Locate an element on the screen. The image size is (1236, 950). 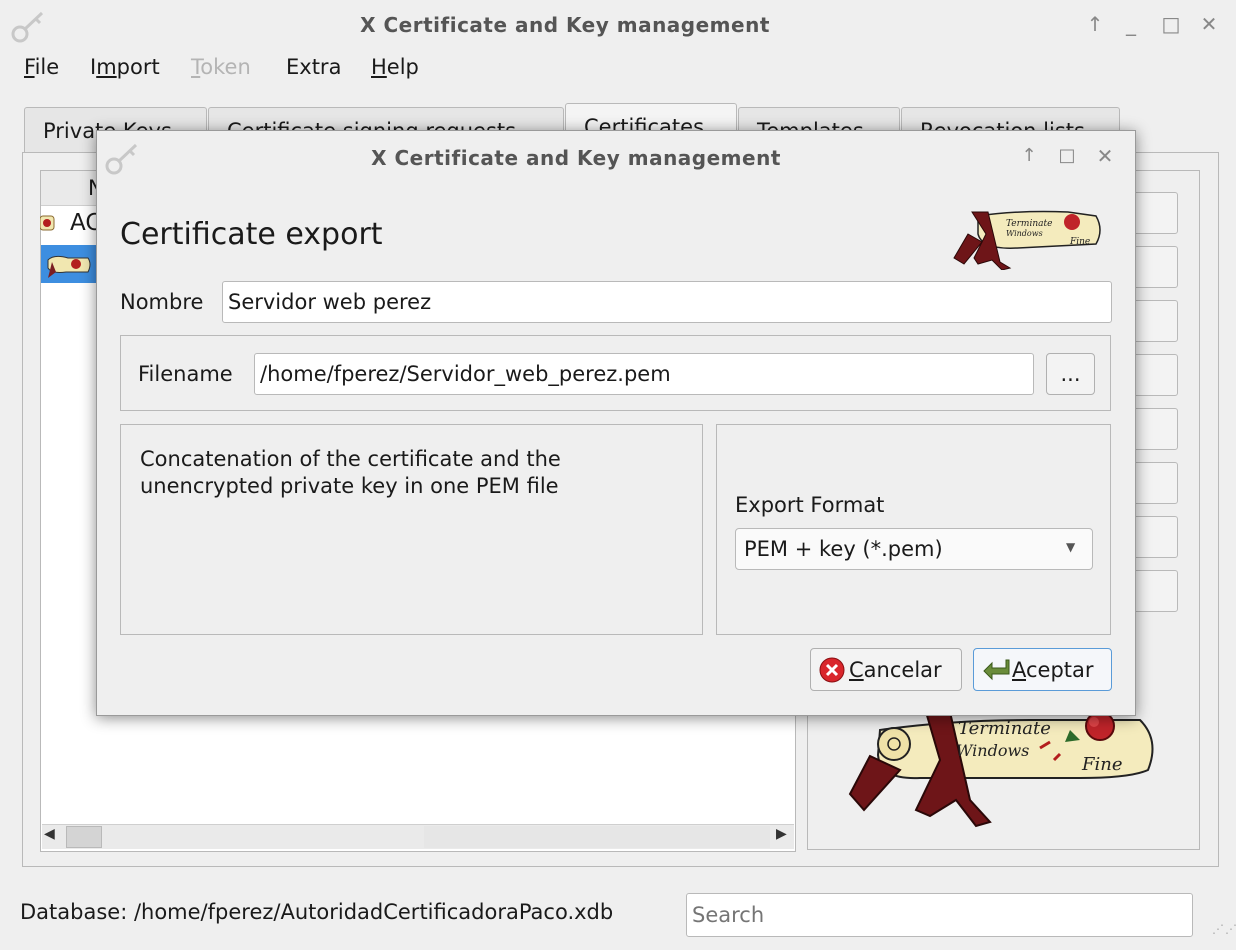
resize-grip-icon: ⋰⋰ is located at coordinates (1224, 929).